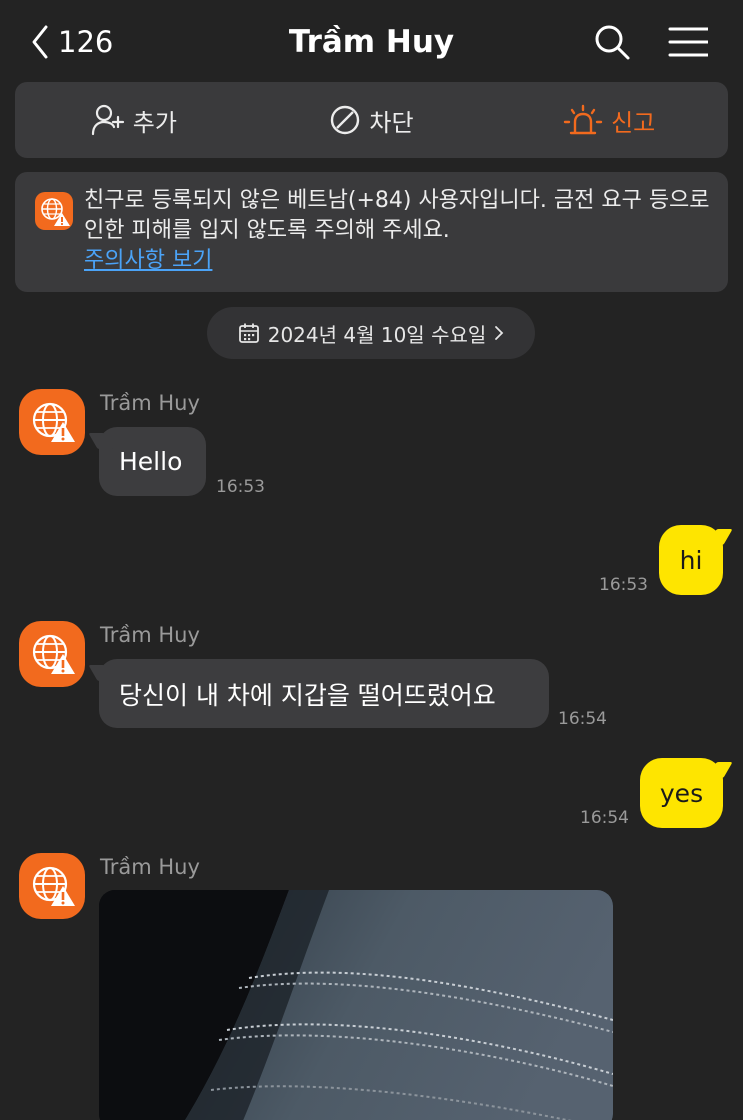 This screenshot has width=743, height=1120. Describe the element at coordinates (107, 120) in the screenshot. I see `person-add-icon` at that location.